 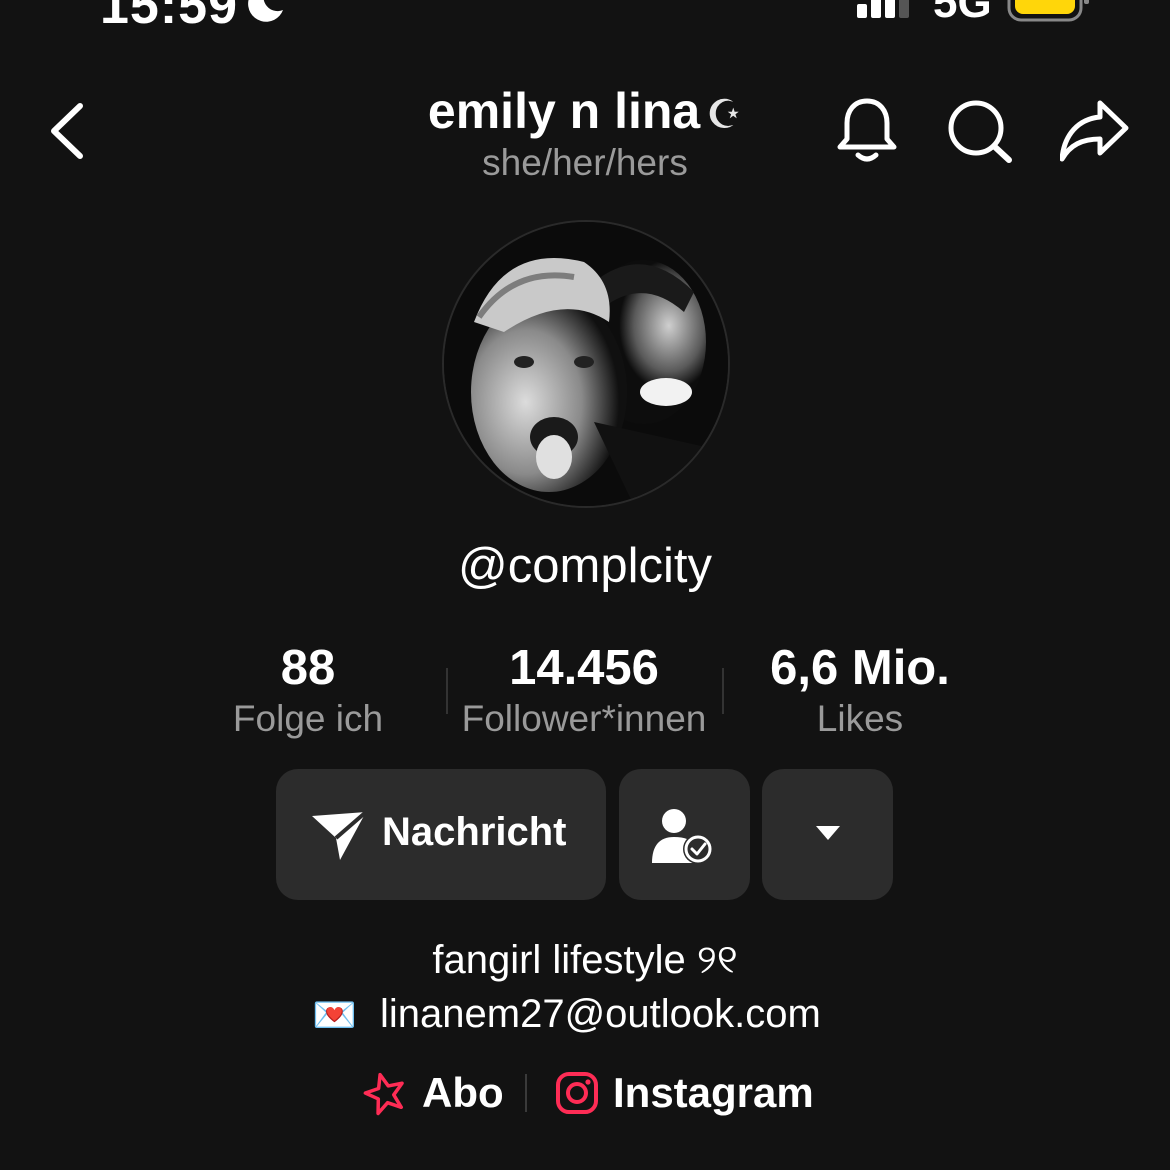 What do you see at coordinates (682, 836) in the screenshot?
I see `user-check-icon` at bounding box center [682, 836].